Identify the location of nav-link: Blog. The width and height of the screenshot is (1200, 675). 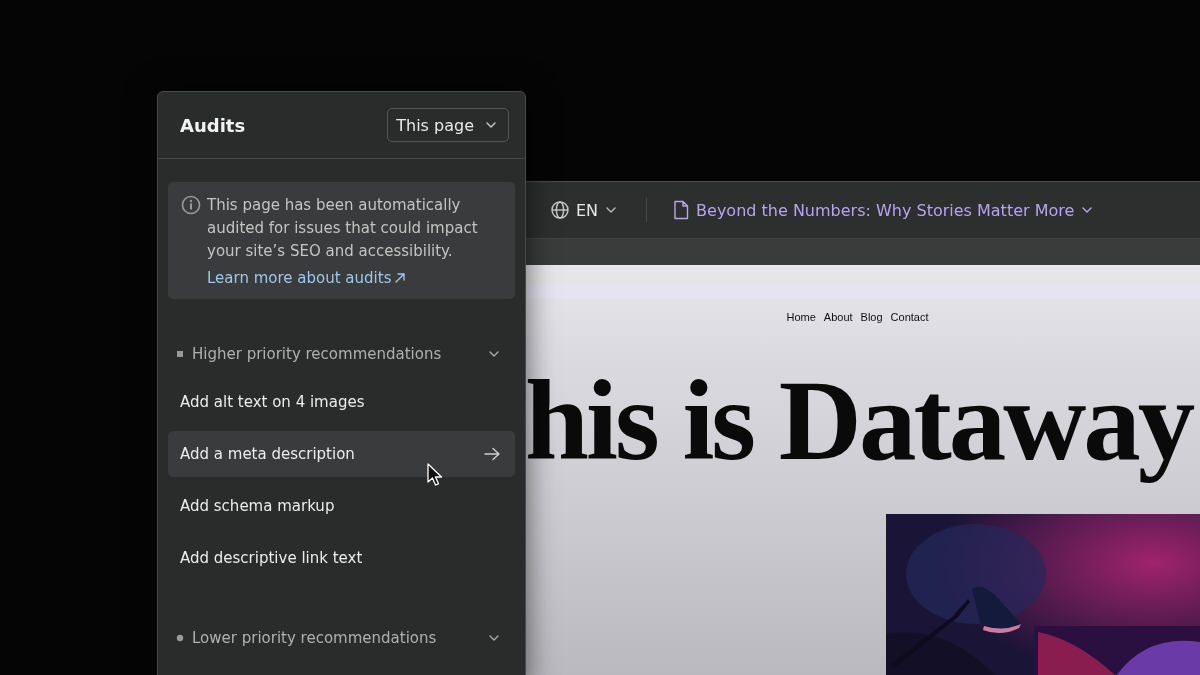
(871, 326).